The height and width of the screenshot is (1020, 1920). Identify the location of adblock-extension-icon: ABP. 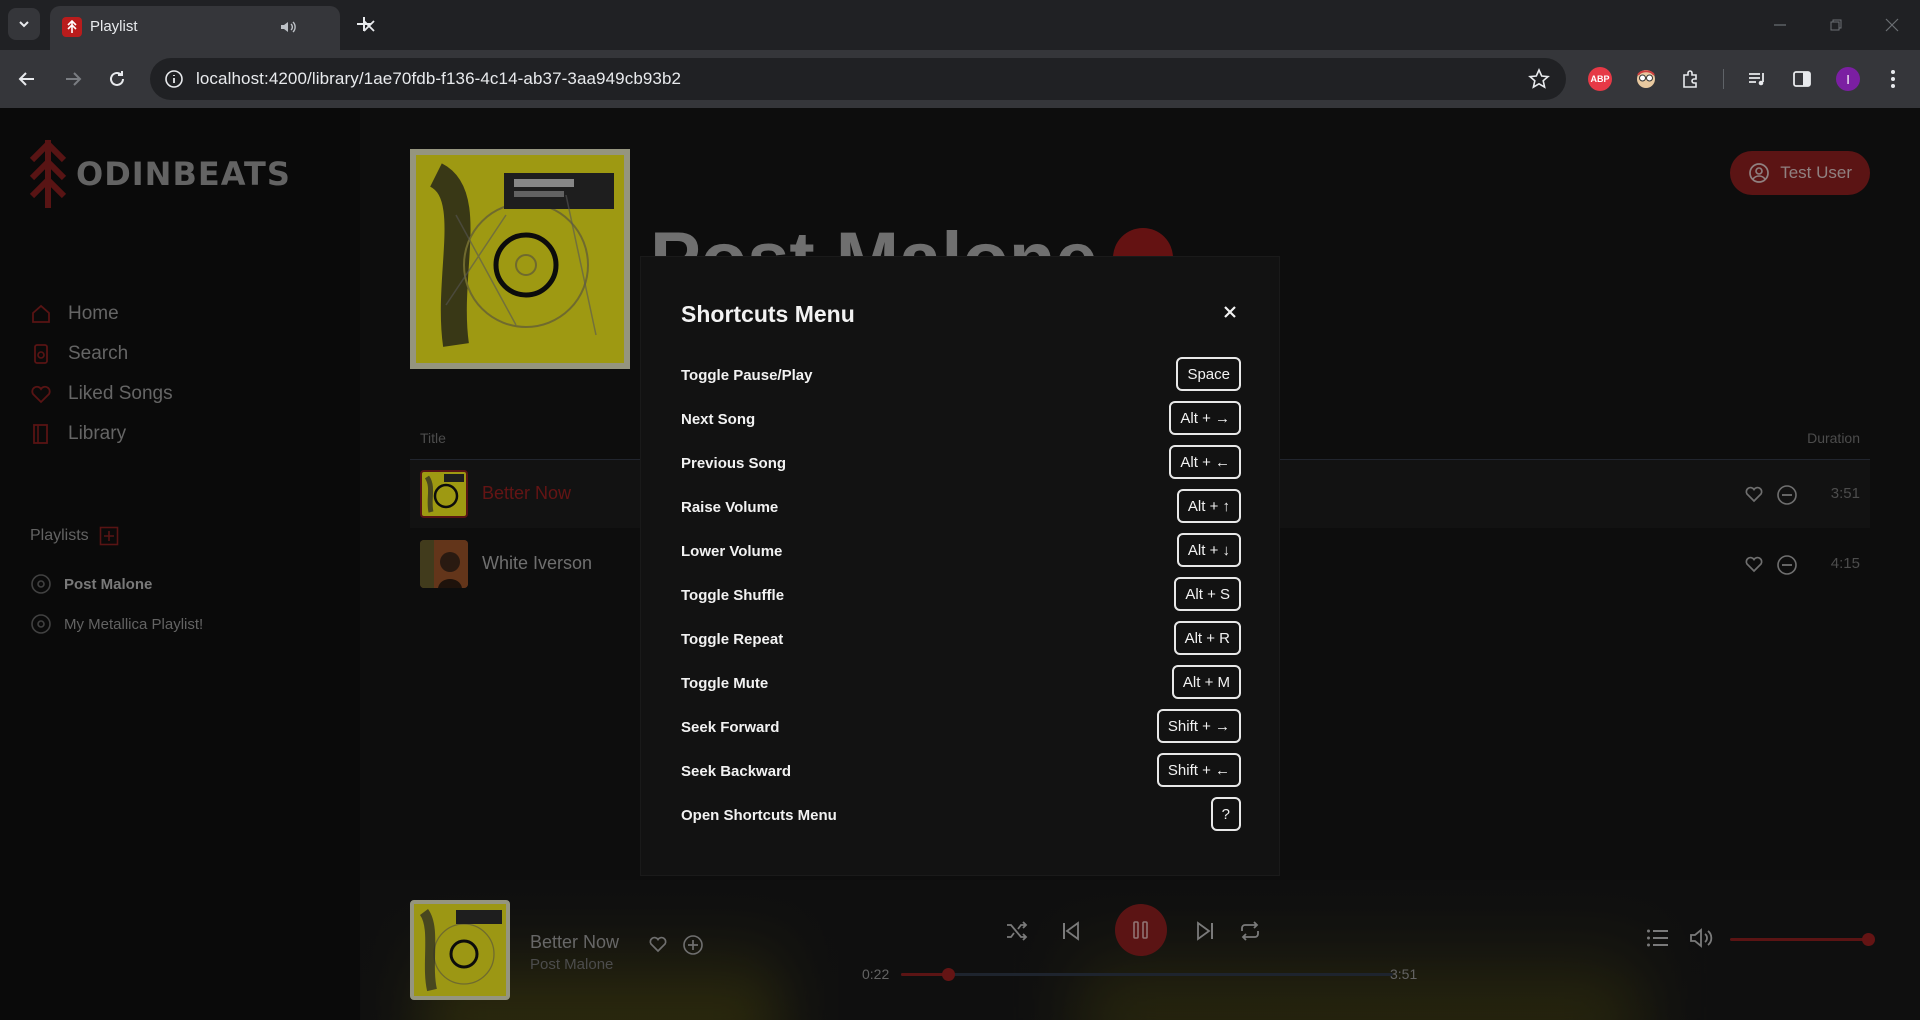
(1600, 79).